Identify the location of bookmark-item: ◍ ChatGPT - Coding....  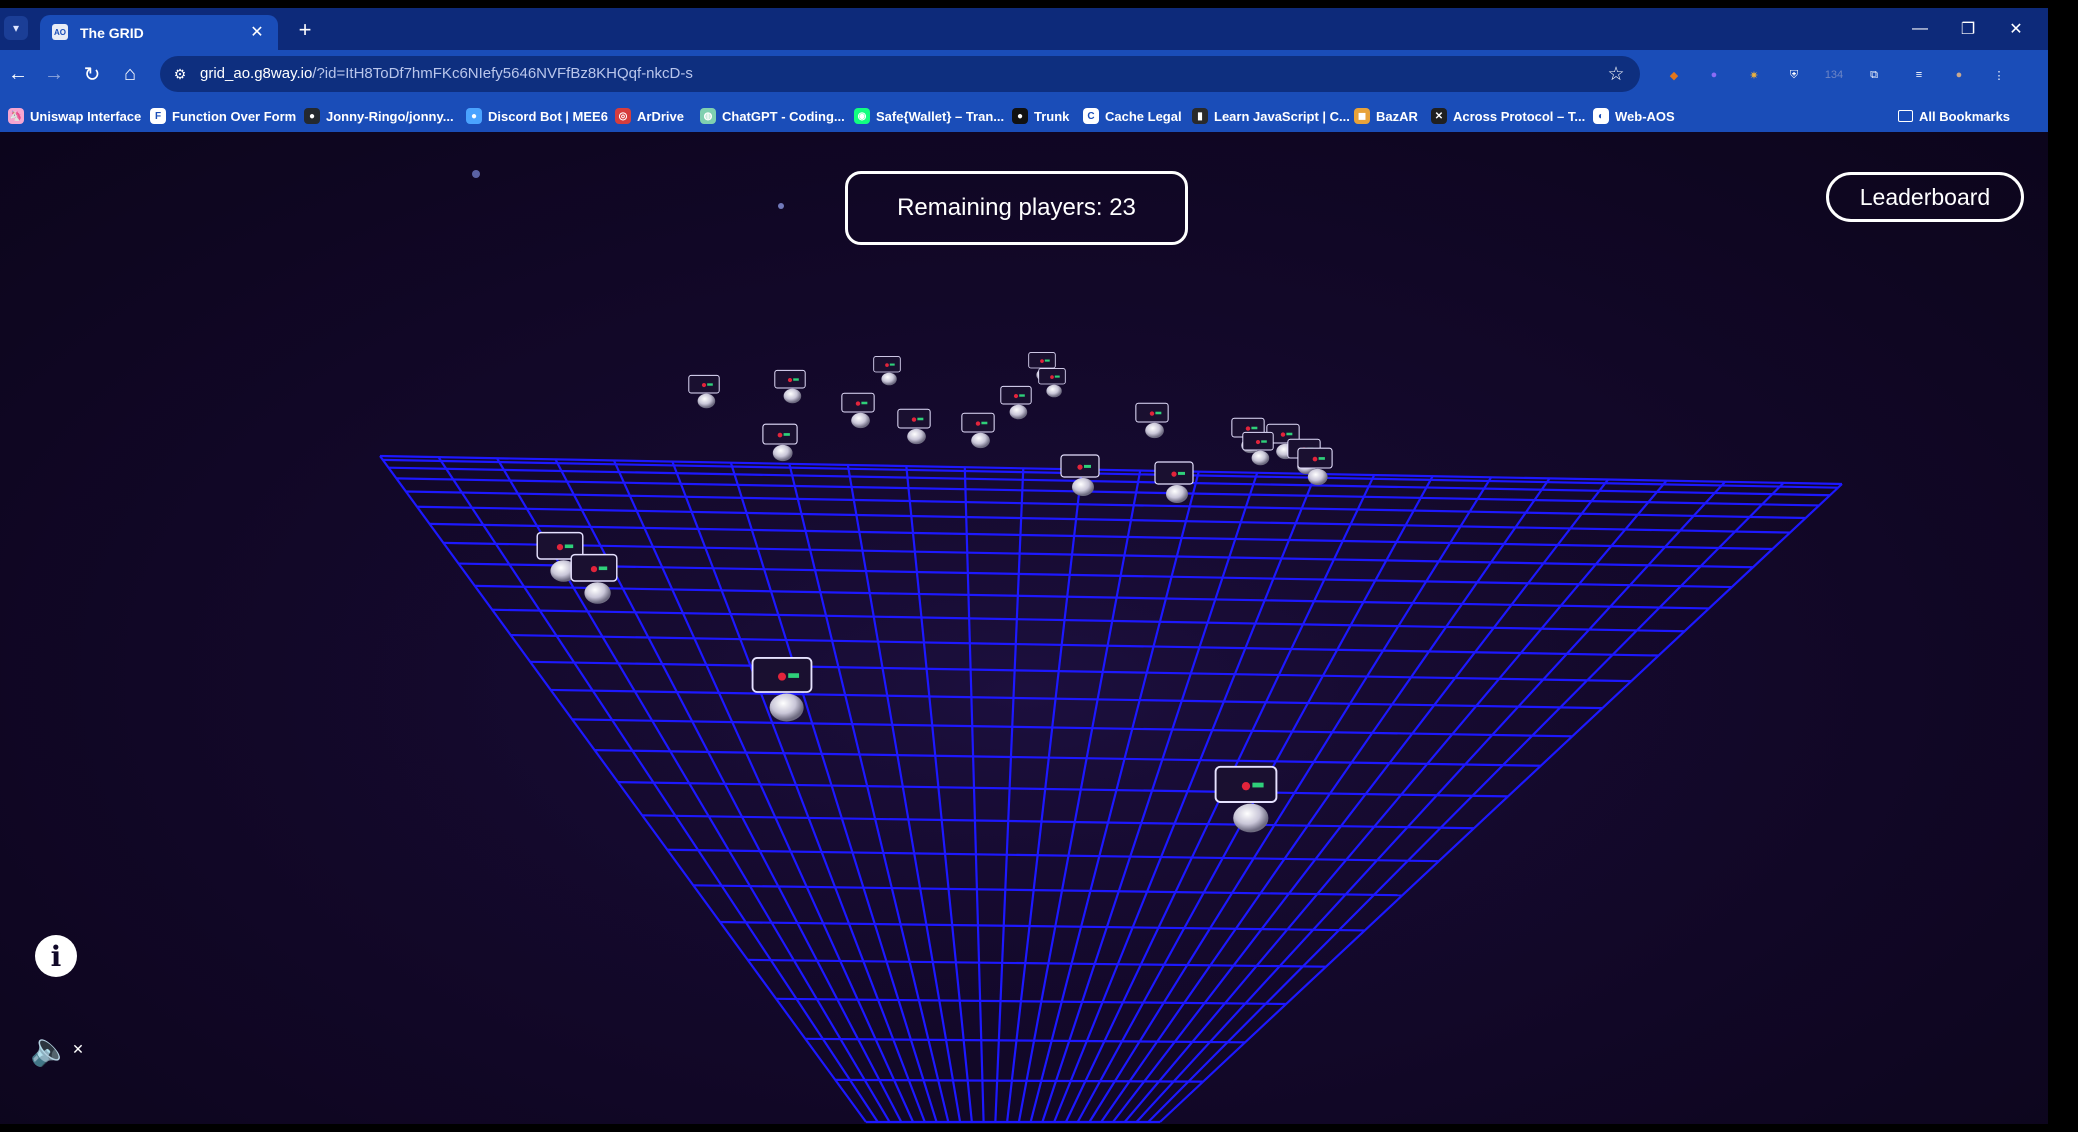
(772, 116).